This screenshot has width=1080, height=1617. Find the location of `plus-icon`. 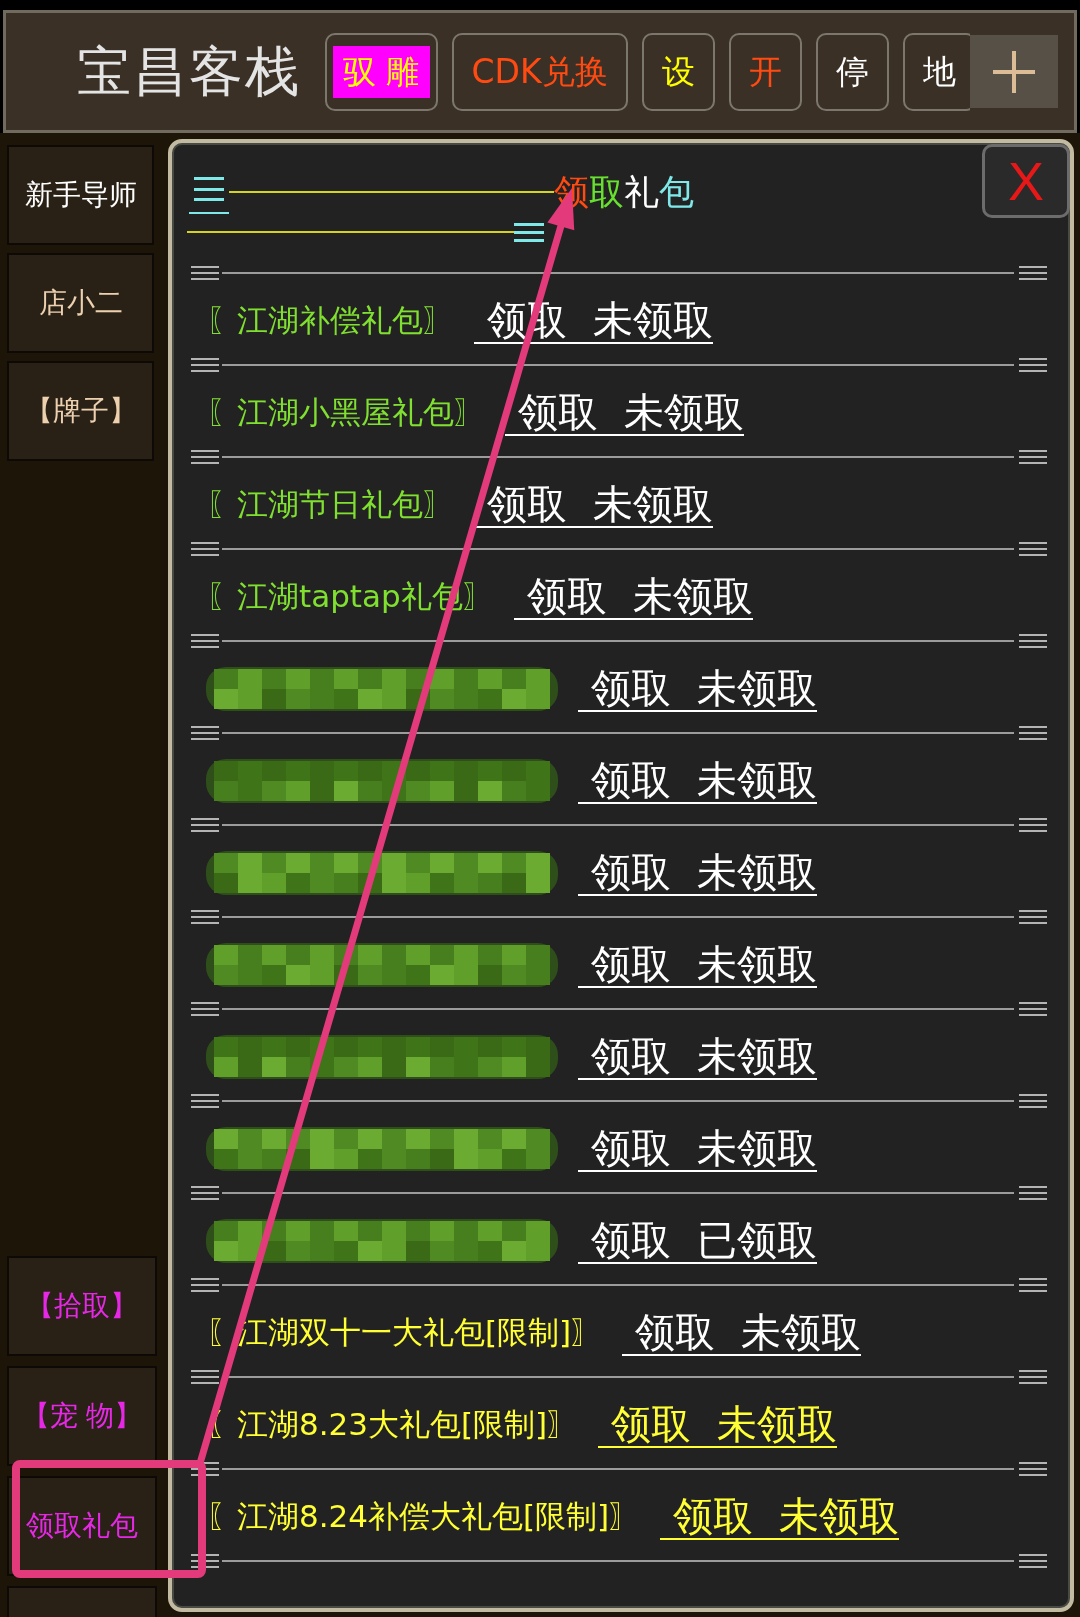

plus-icon is located at coordinates (1014, 71).